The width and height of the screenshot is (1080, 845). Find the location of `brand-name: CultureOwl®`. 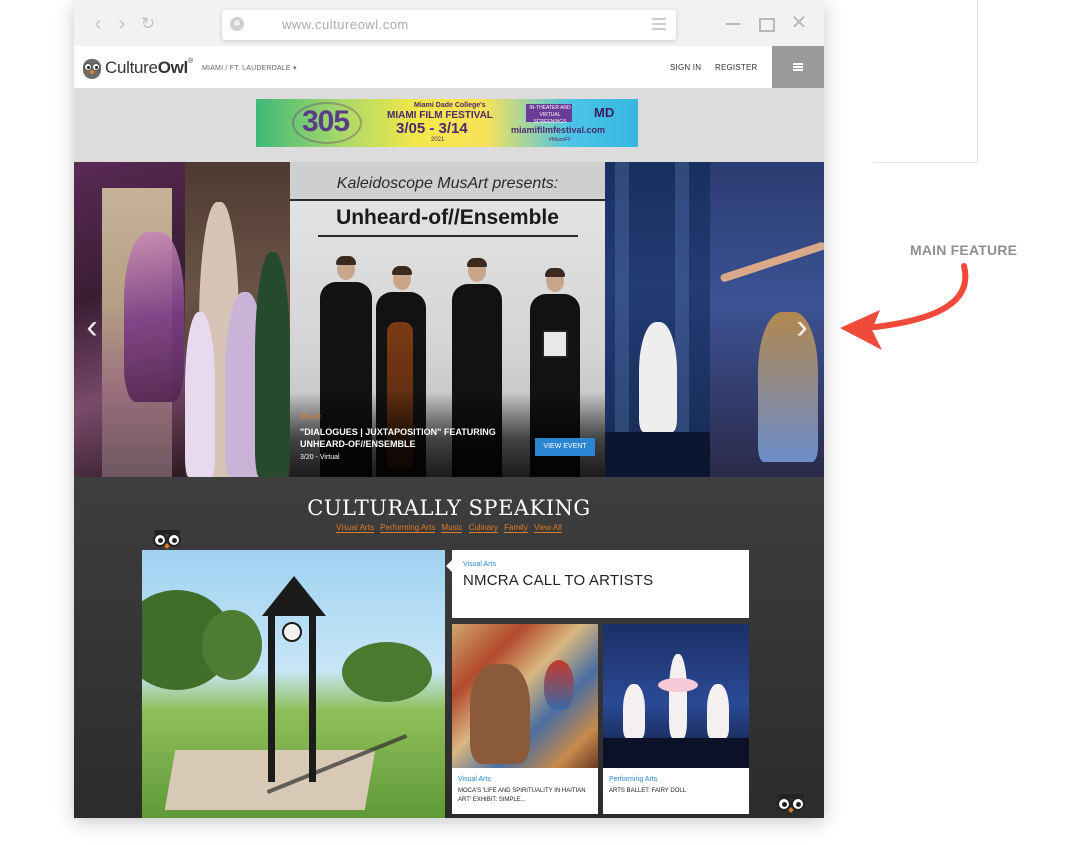

brand-name: CultureOwl® is located at coordinates (149, 67).